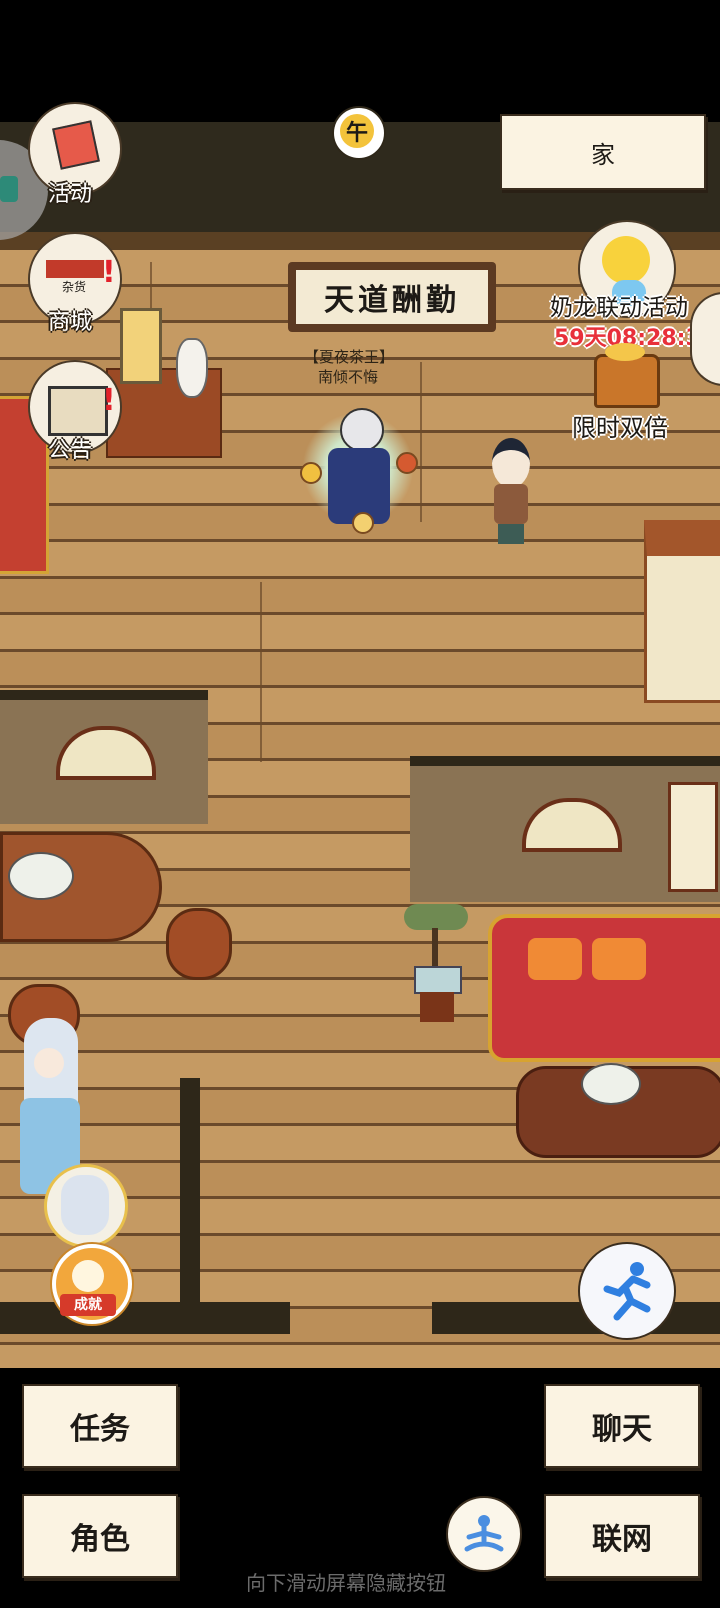 Image resolution: width=720 pixels, height=1608 pixels. I want to click on shop-label: 商城, so click(70, 320).